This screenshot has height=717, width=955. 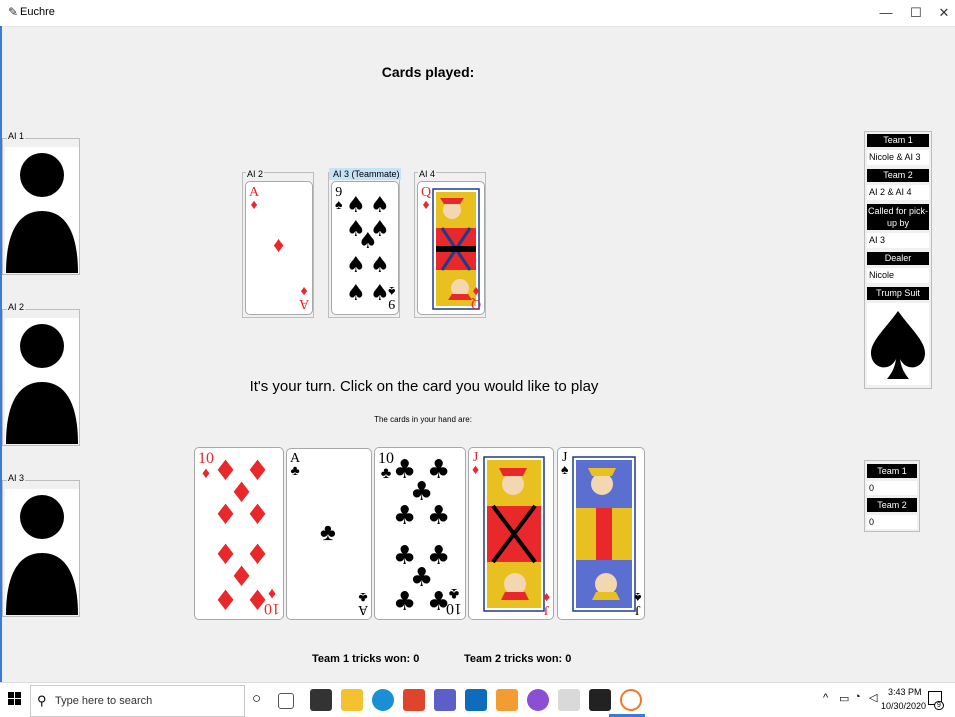 What do you see at coordinates (886, 13) in the screenshot?
I see `minimize-button: —` at bounding box center [886, 13].